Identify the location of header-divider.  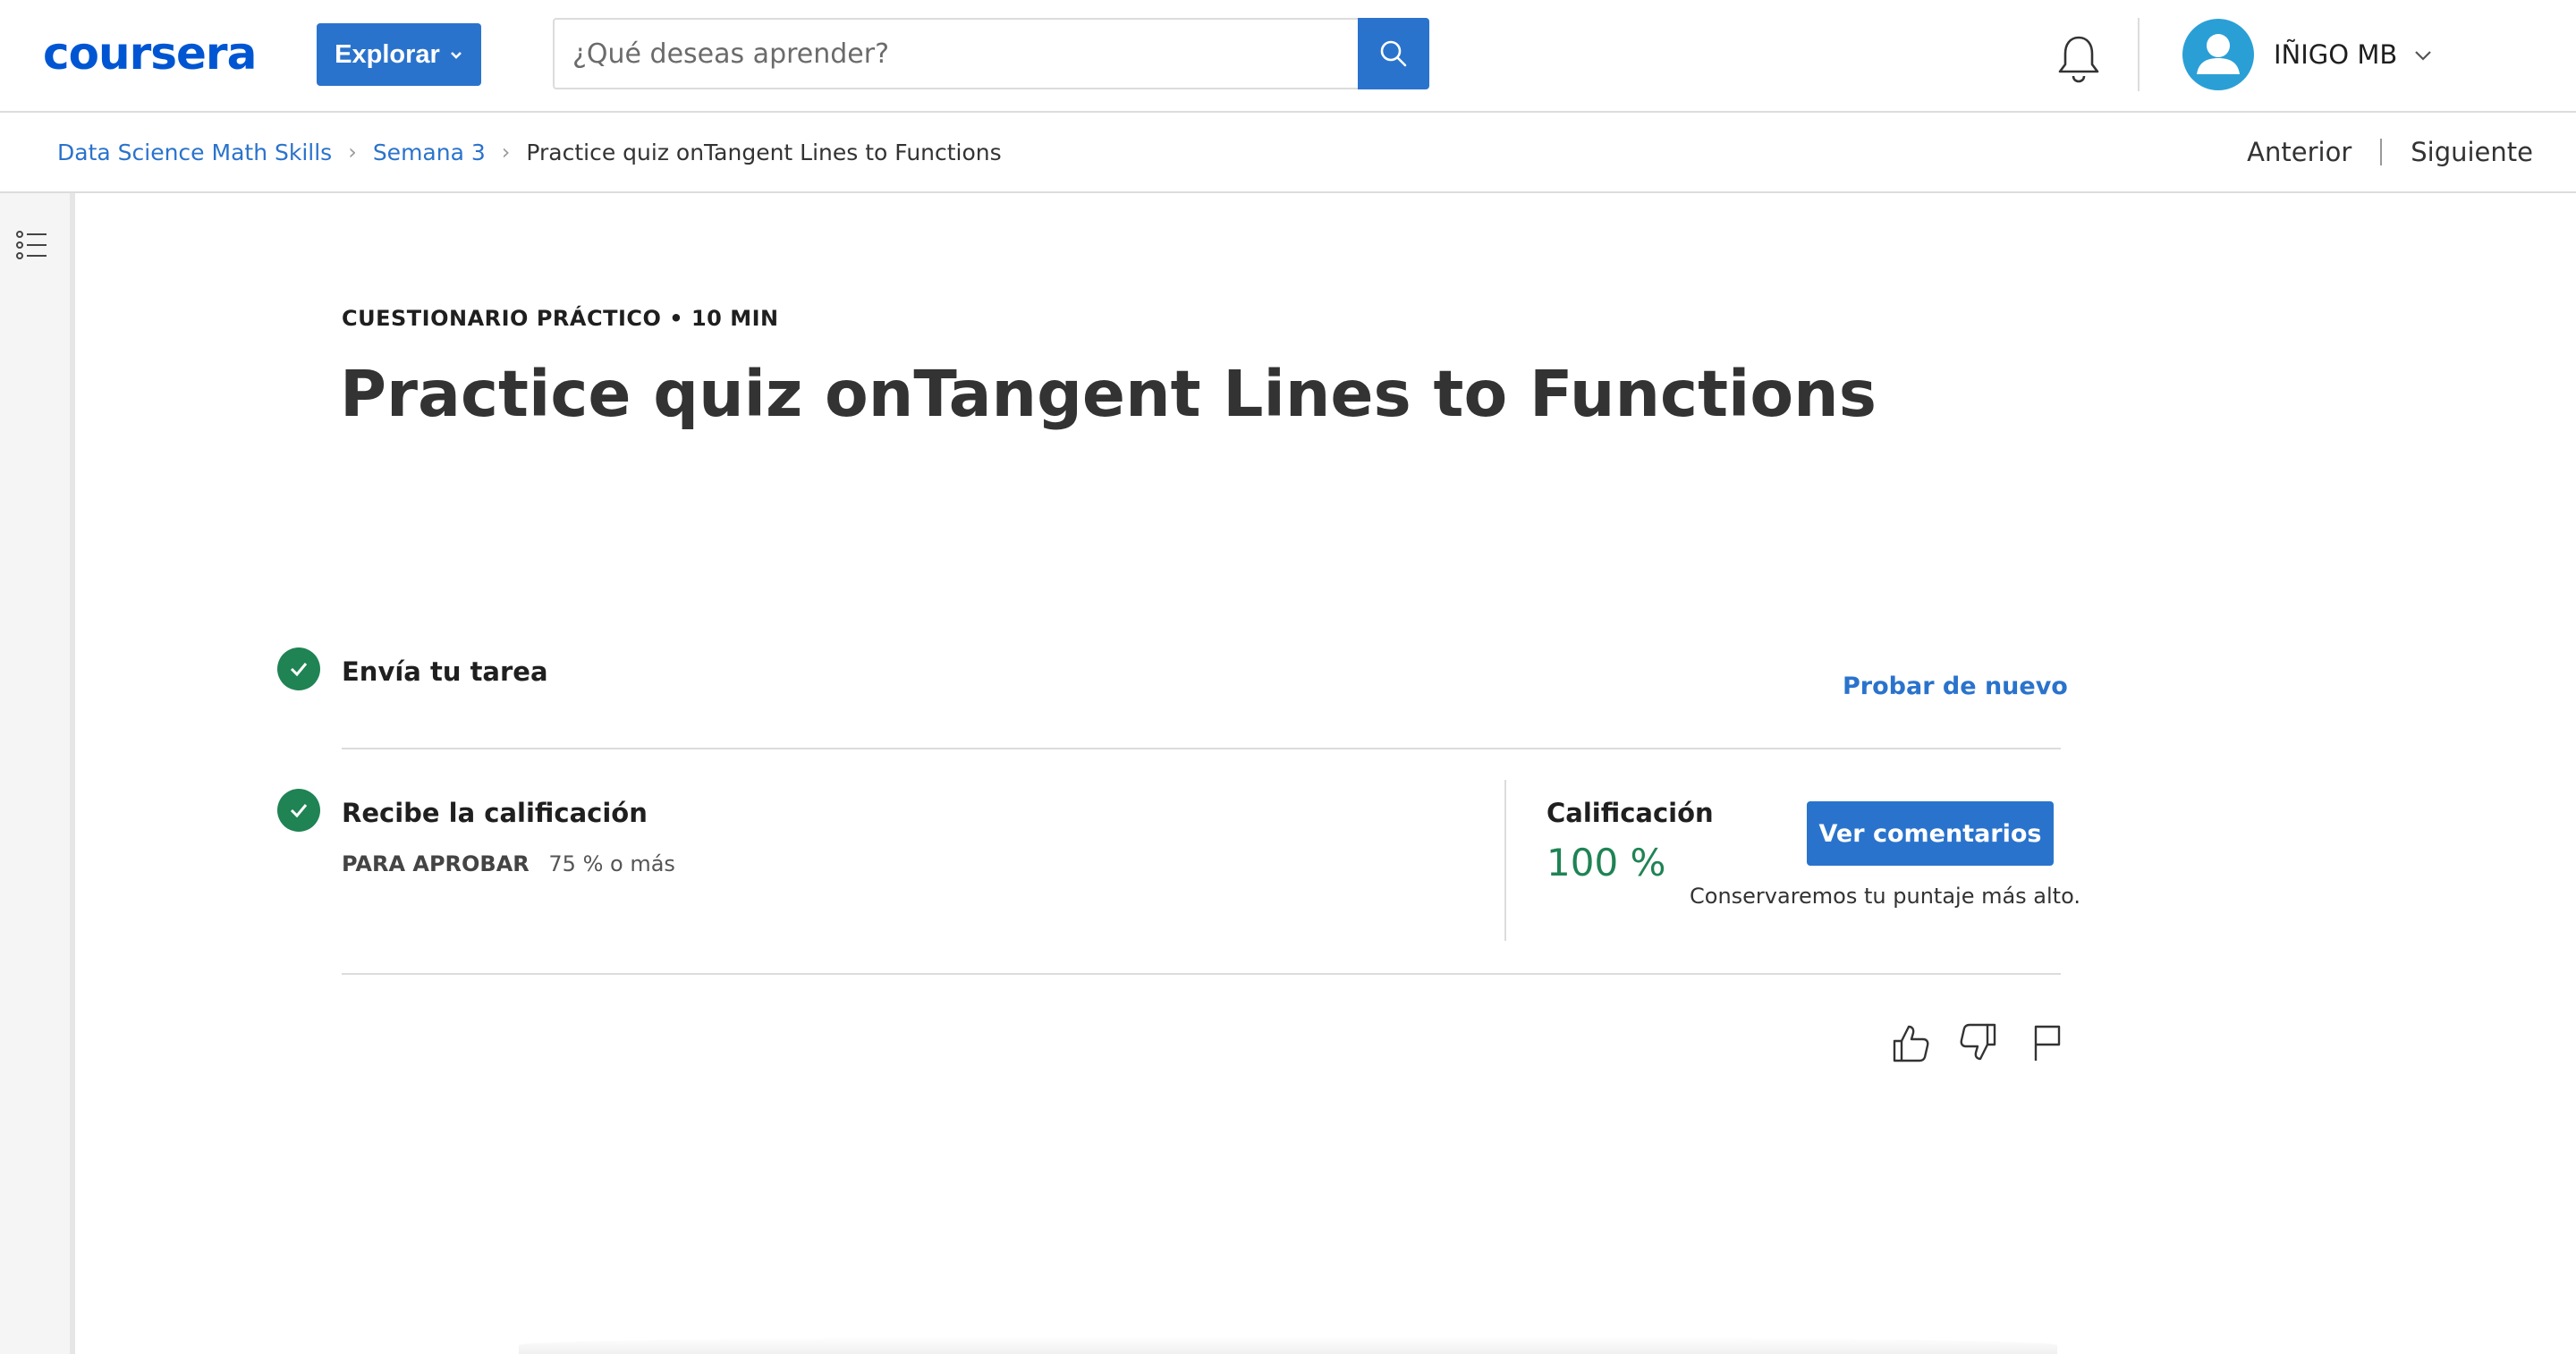
(2139, 54).